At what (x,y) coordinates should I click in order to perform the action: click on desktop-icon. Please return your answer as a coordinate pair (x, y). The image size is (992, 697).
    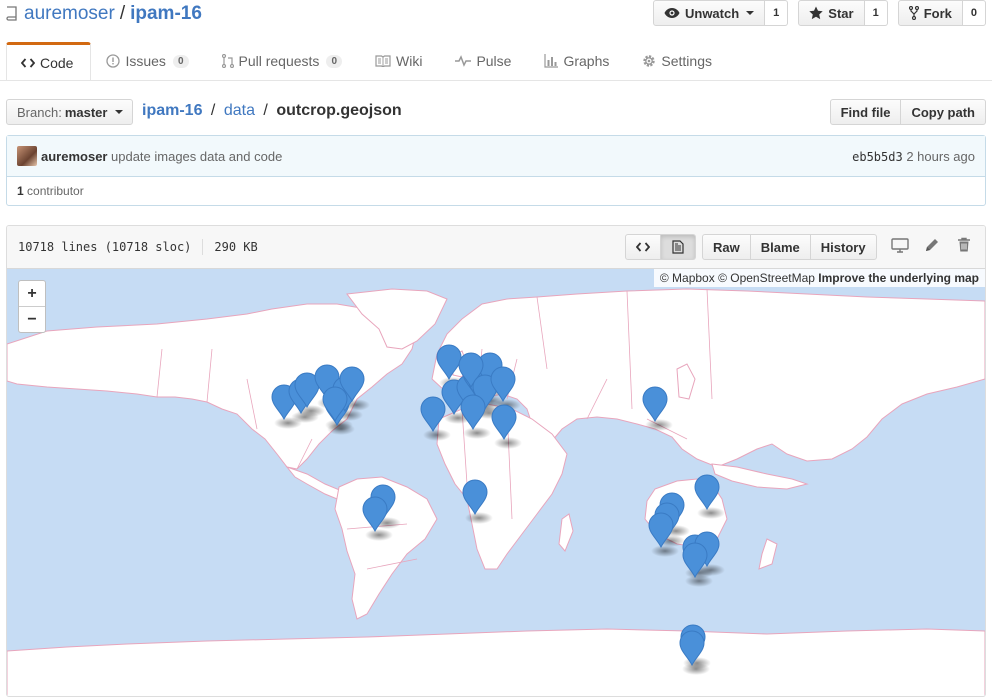
    Looking at the image, I should click on (900, 245).